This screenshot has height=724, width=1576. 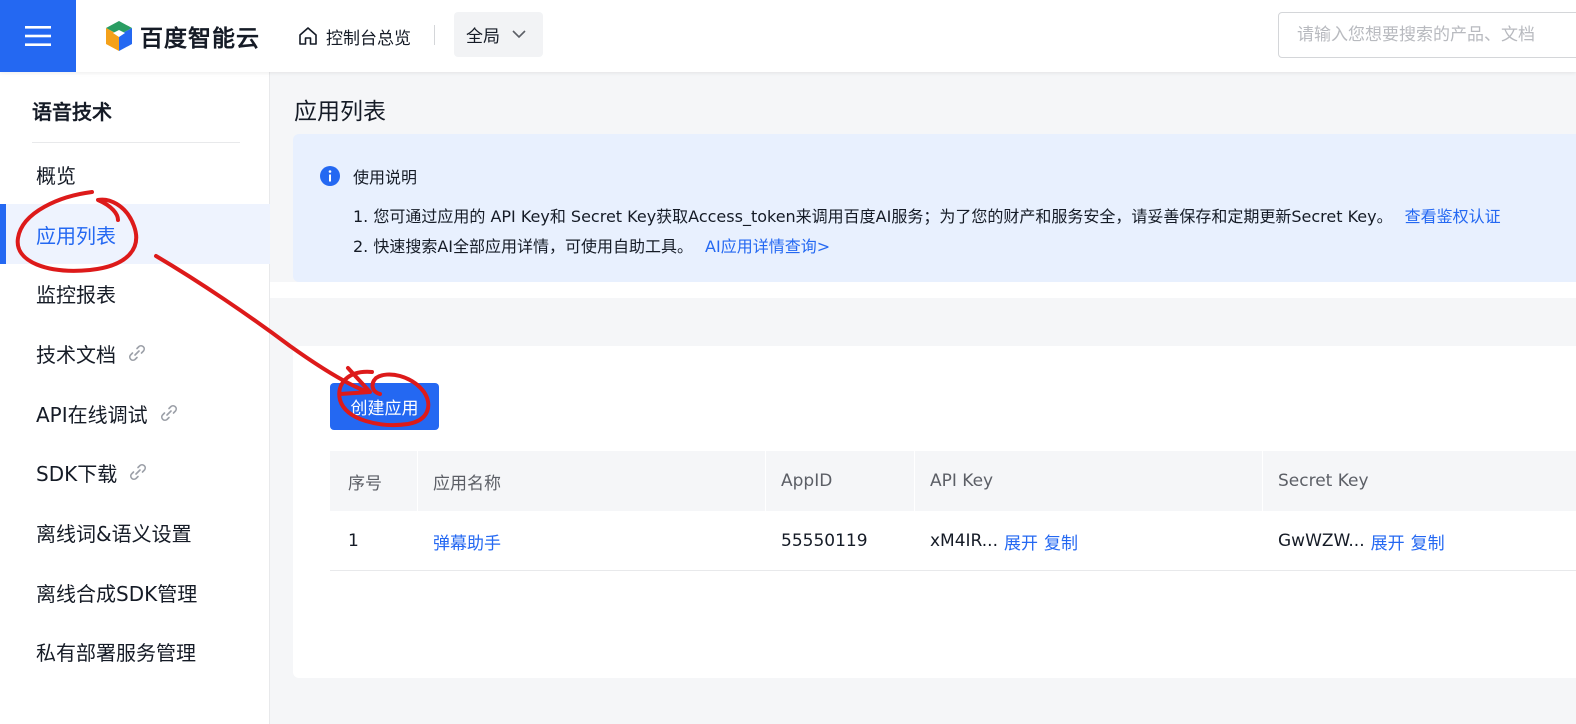 What do you see at coordinates (824, 541) in the screenshot?
I see `cell-appid: 55550119` at bounding box center [824, 541].